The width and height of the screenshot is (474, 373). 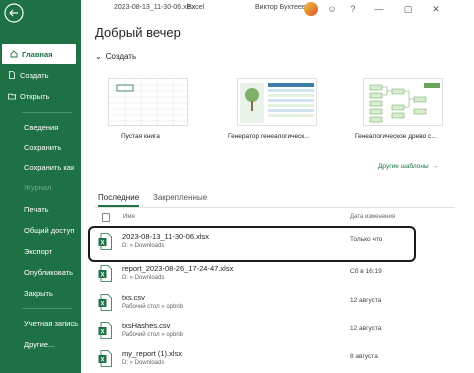 What do you see at coordinates (49, 272) in the screenshot?
I see `sidebar-item-label: Опубликовать` at bounding box center [49, 272].